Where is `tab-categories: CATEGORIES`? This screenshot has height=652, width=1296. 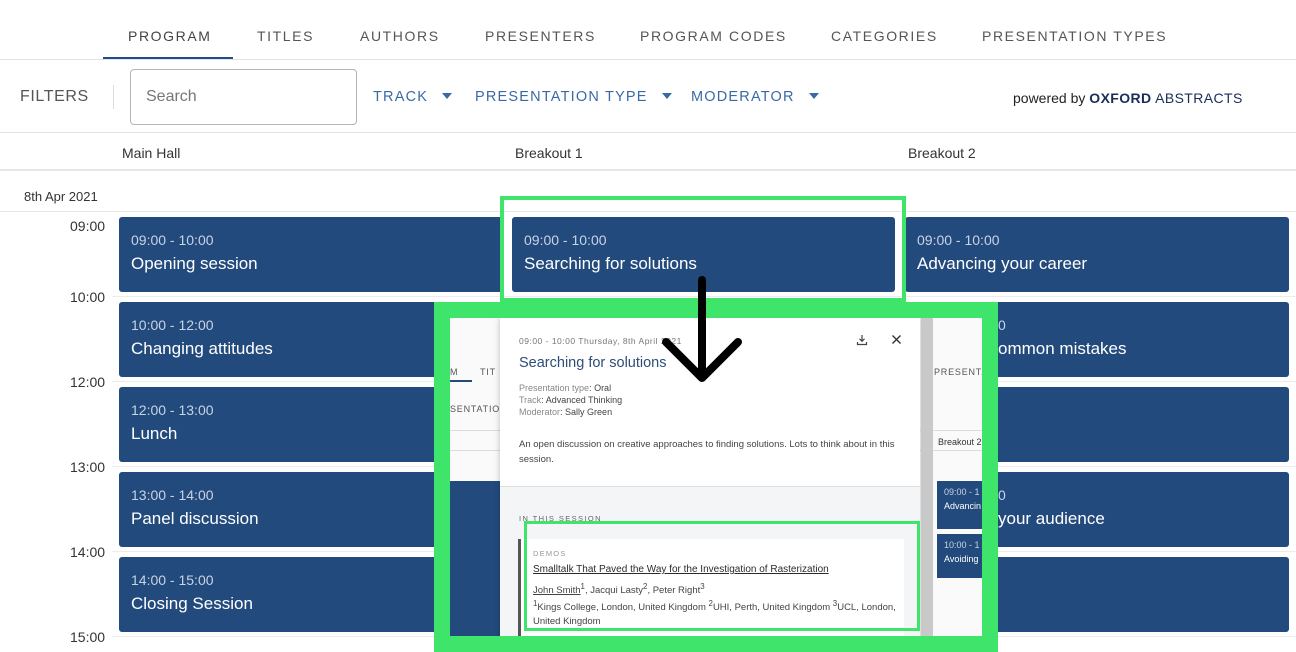 tab-categories: CATEGORIES is located at coordinates (884, 36).